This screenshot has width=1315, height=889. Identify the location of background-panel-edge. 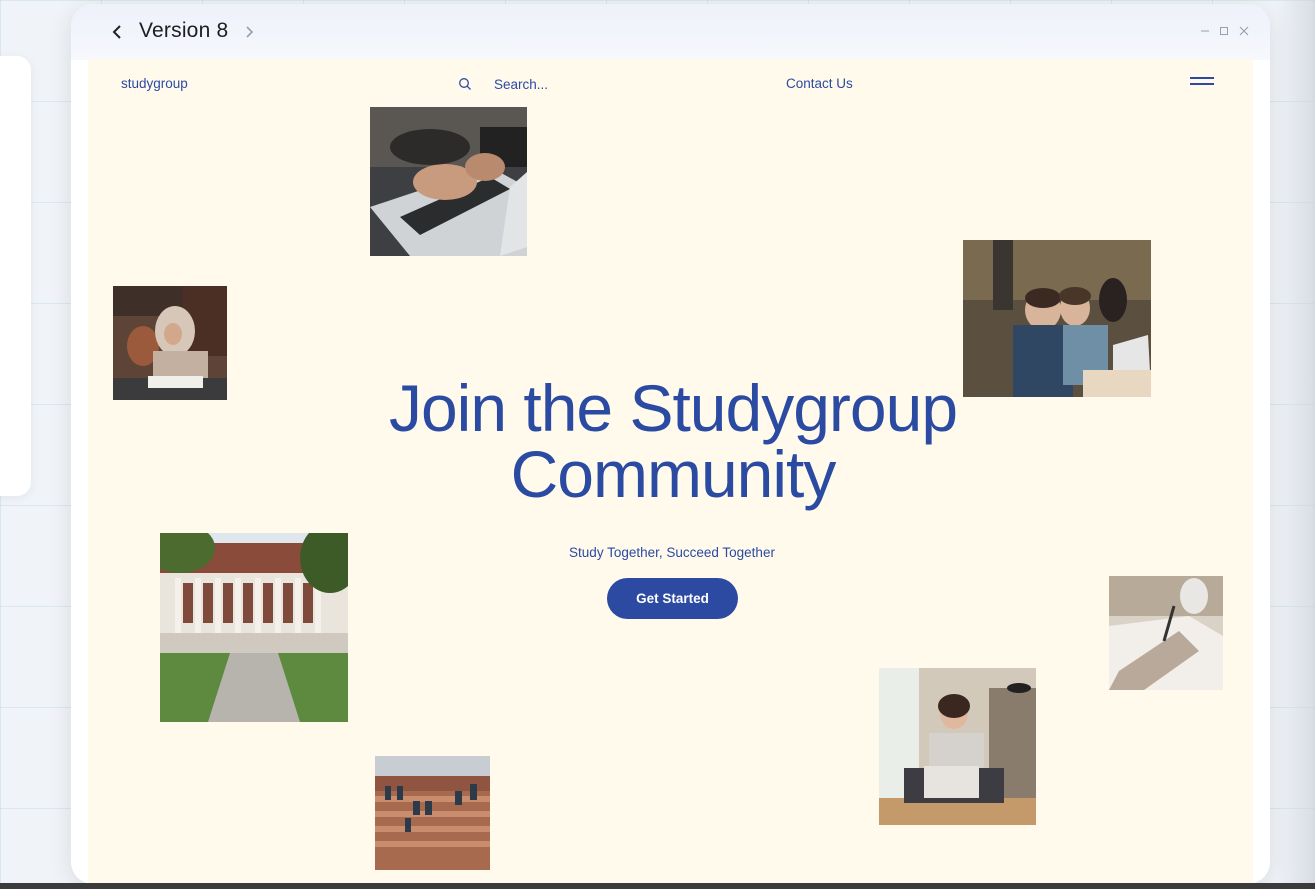
(1295, 444).